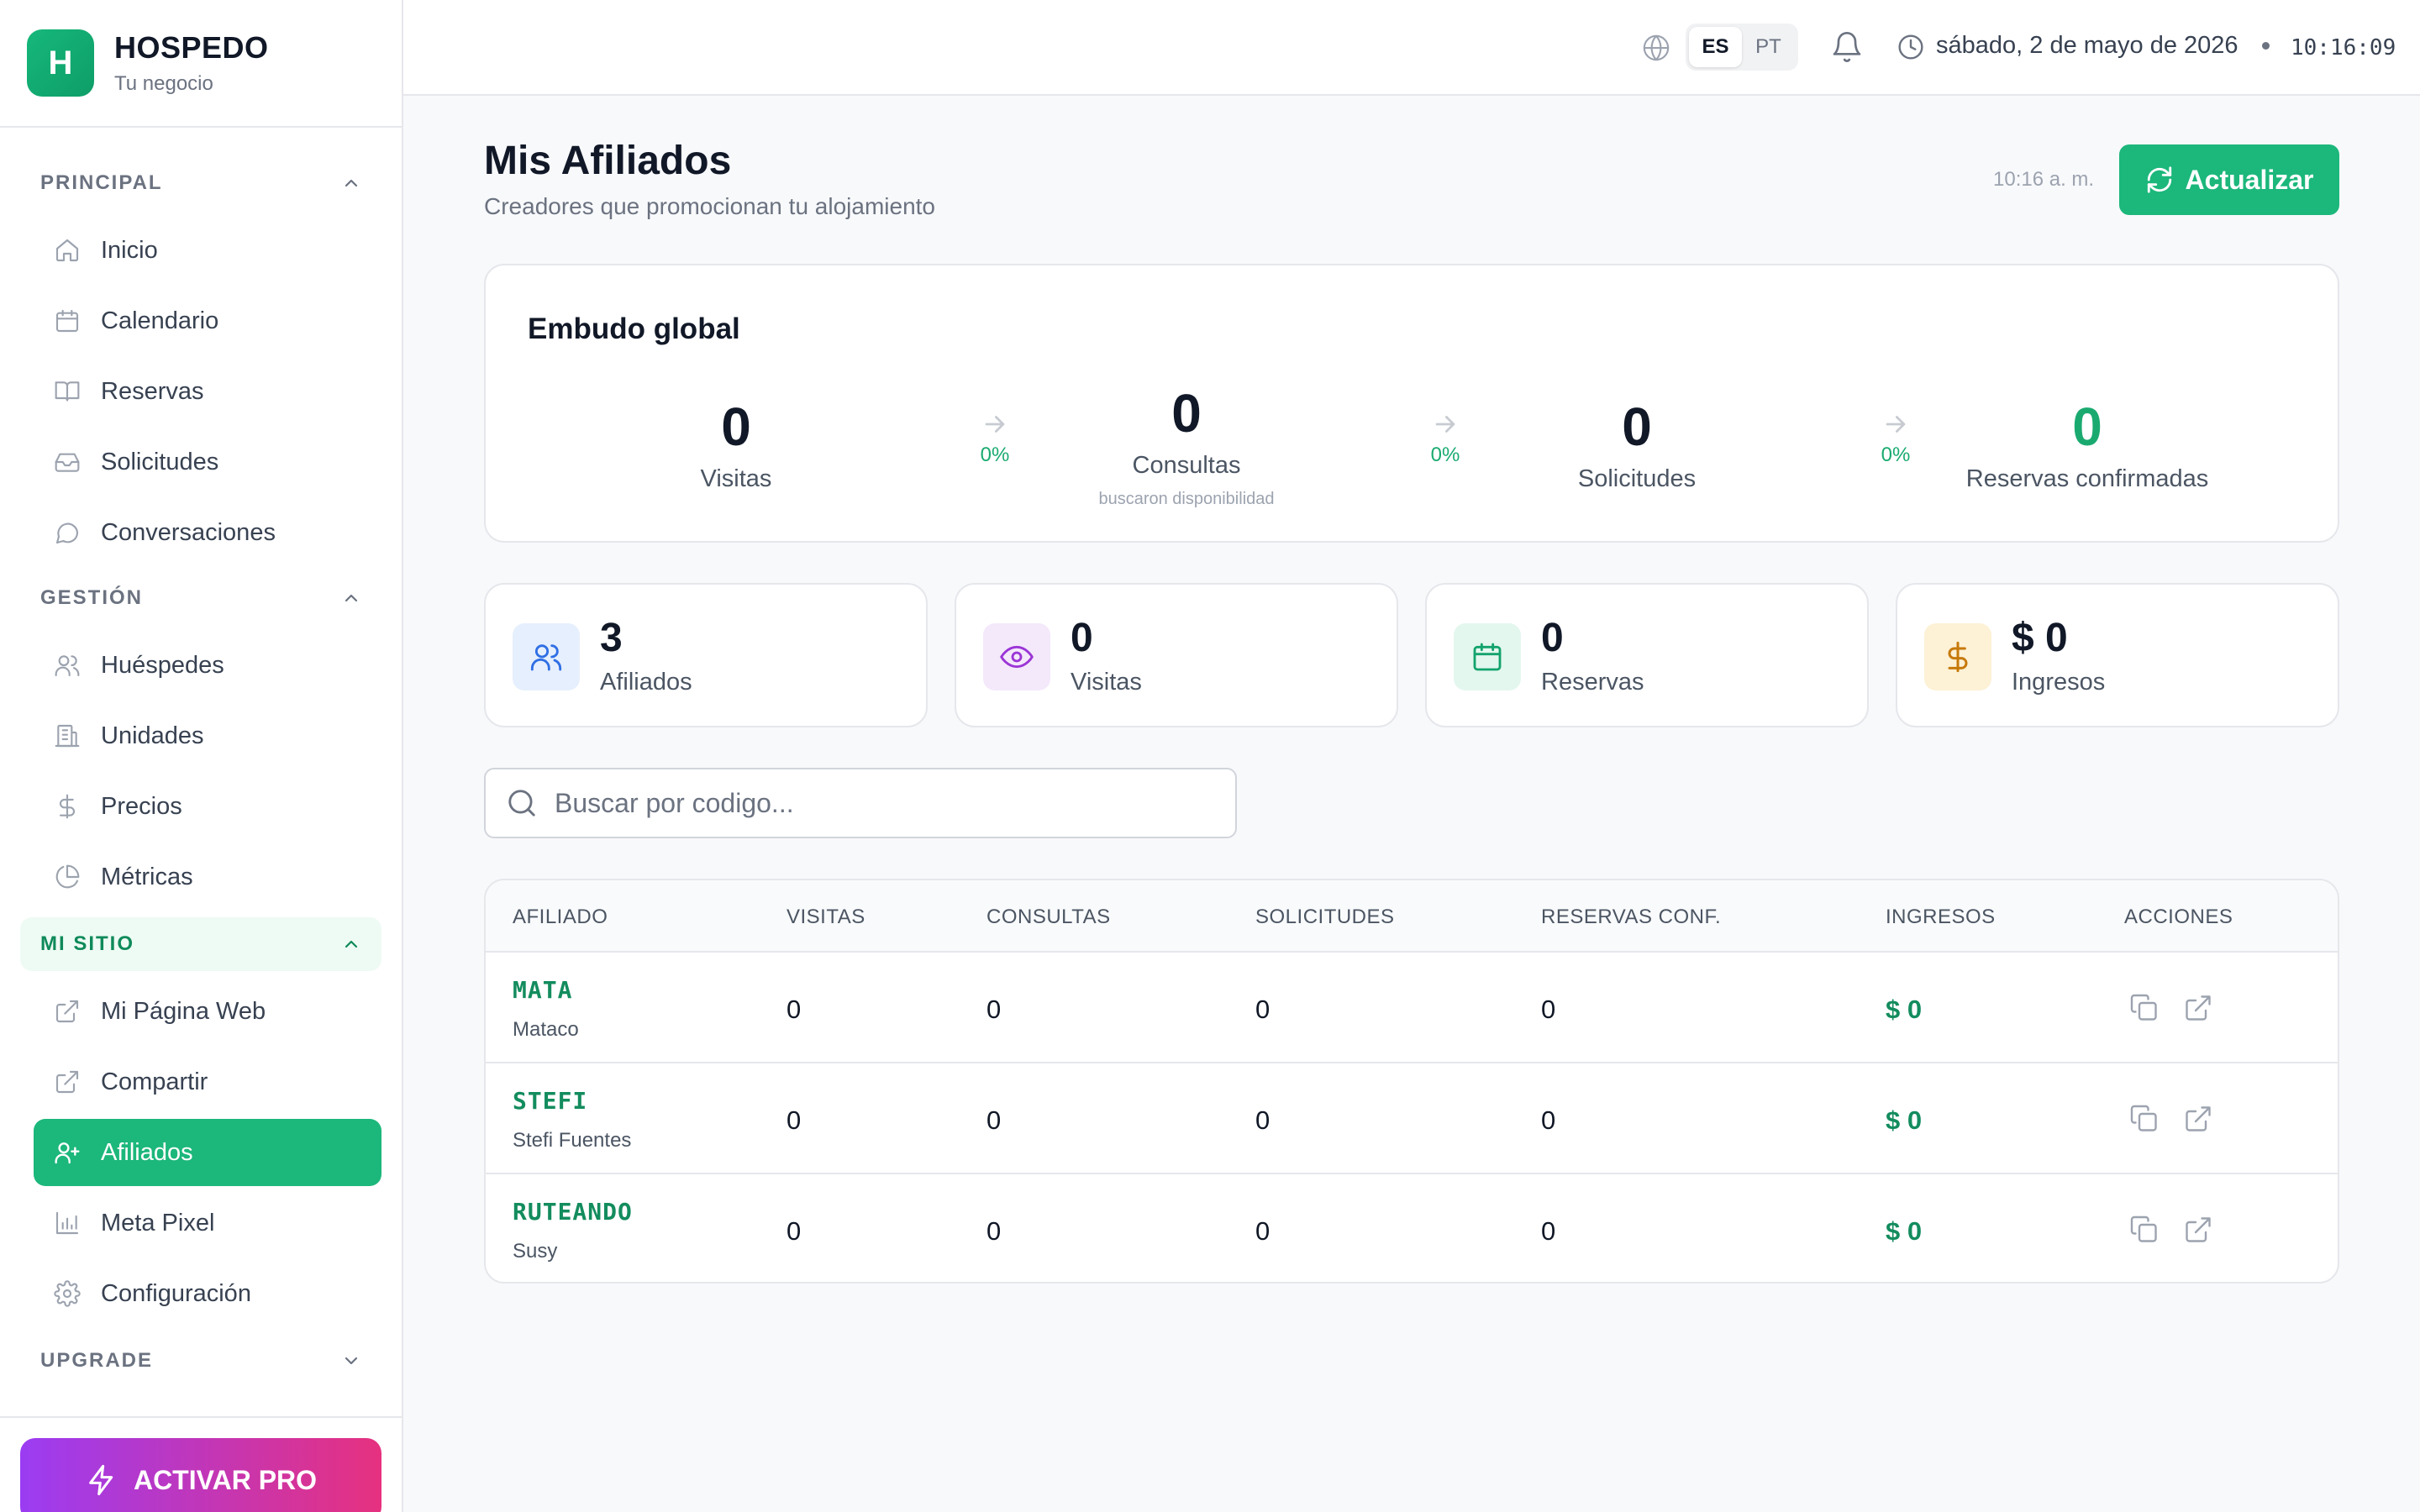  Describe the element at coordinates (60, 63) in the screenshot. I see `brand-logo: H` at that location.